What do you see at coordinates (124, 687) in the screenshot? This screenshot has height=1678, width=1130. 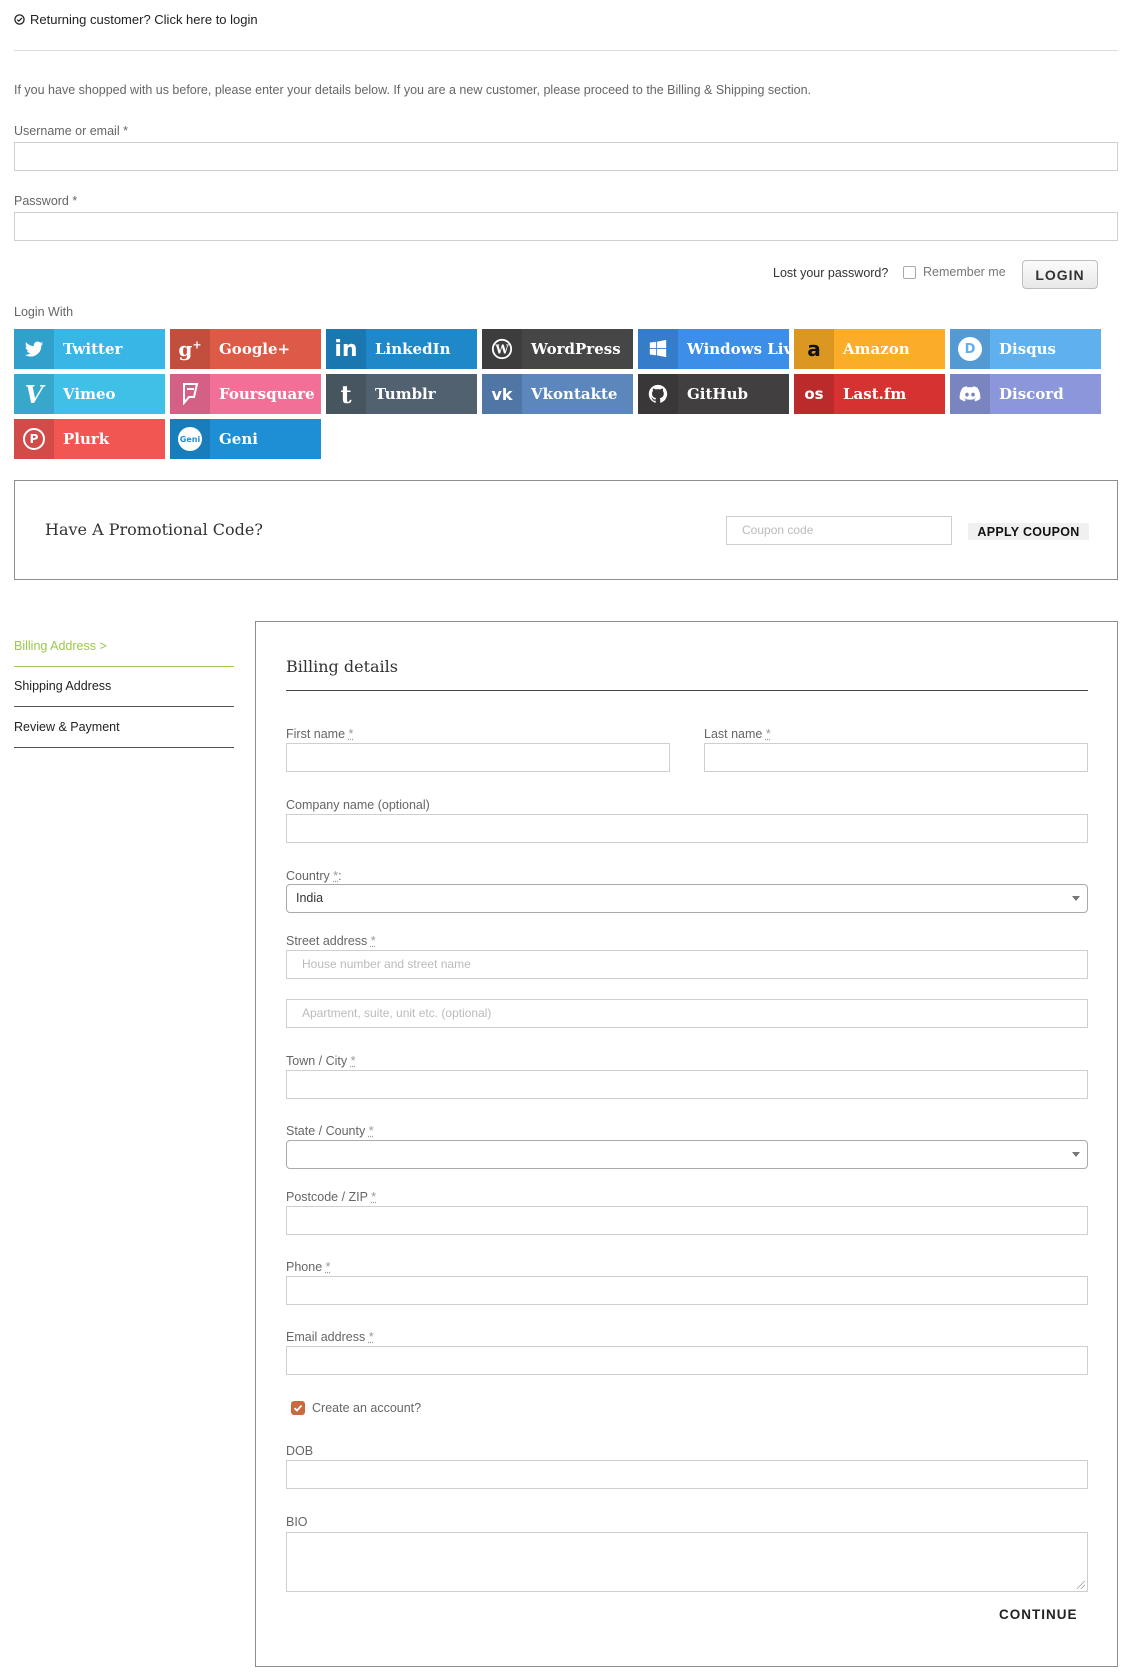 I see `step-shipping-address: Shipping Address` at bounding box center [124, 687].